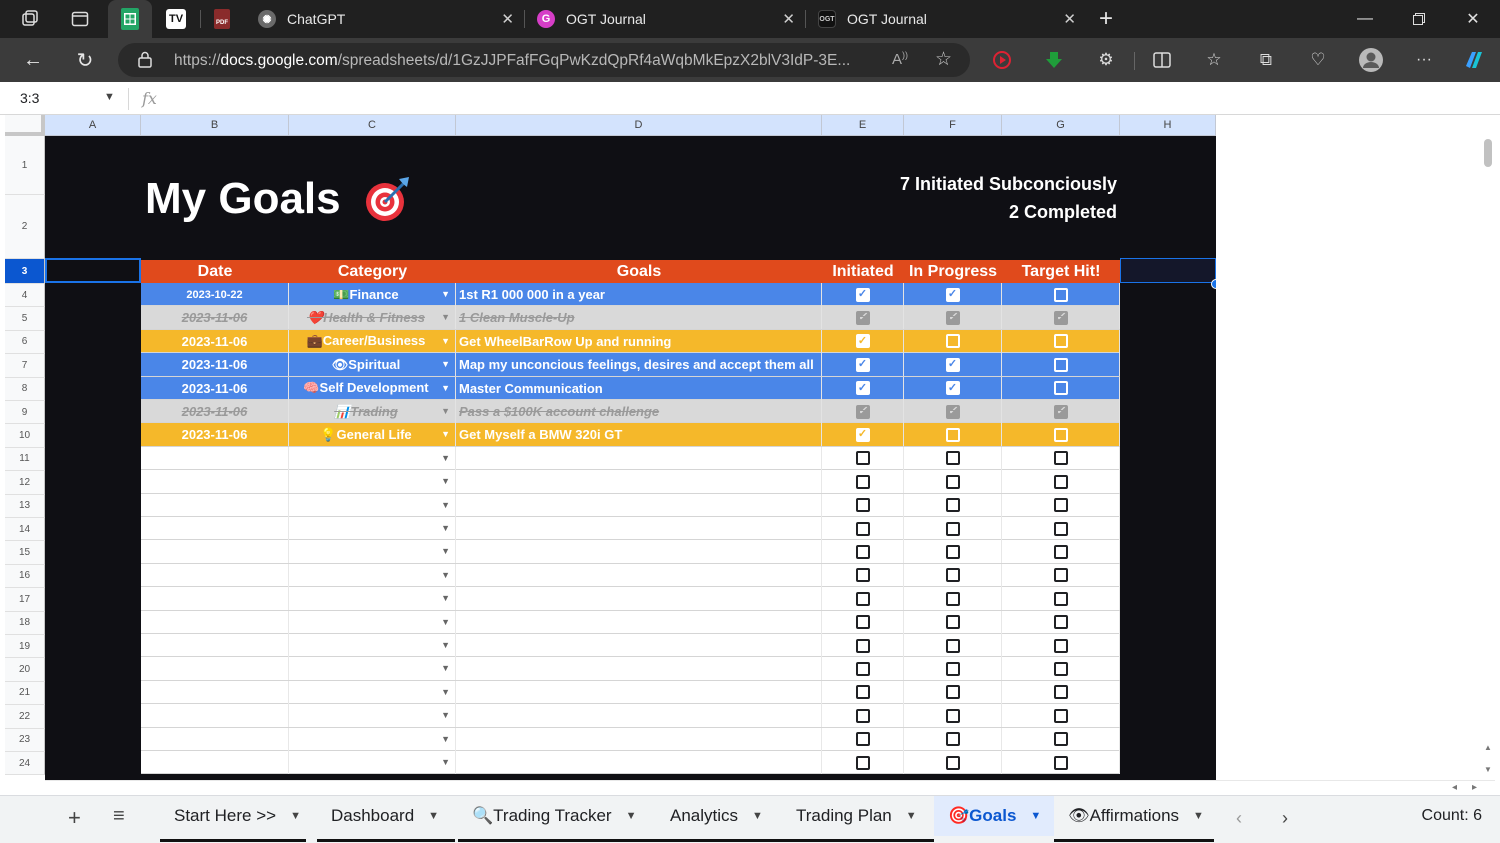  Describe the element at coordinates (372, 365) in the screenshot. I see `category-cell: 👁Spiritual ▼` at that location.